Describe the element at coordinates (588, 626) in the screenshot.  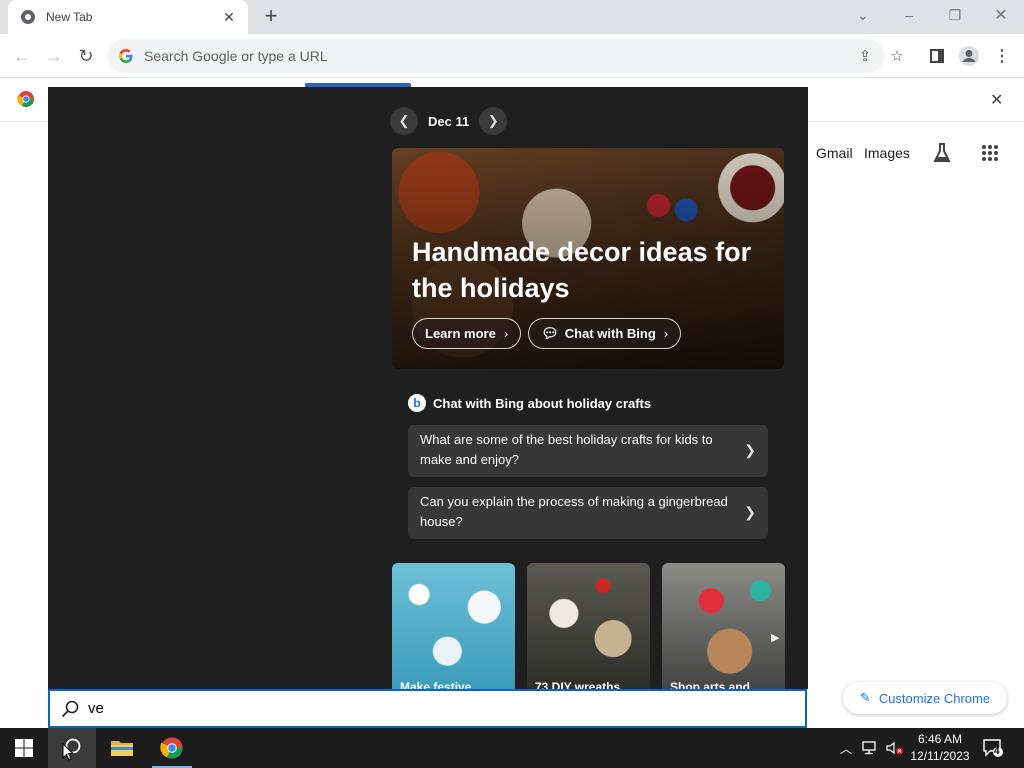
I see `story-card-2: 73 DIY wreaths` at that location.